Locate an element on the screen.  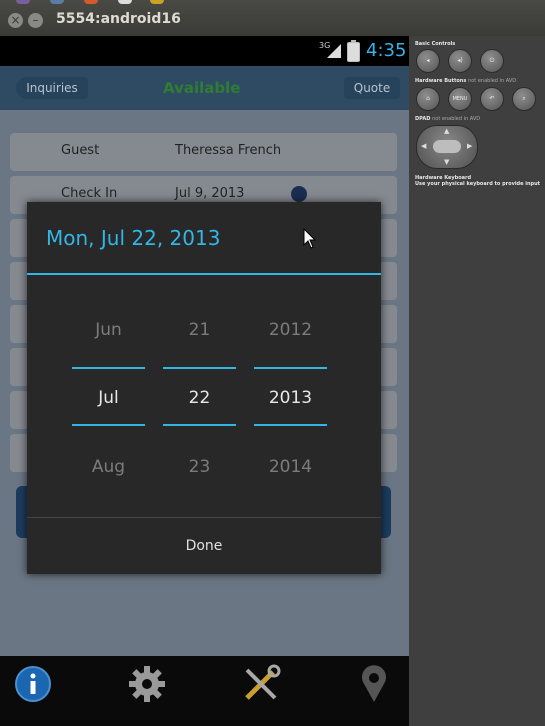
hardware-buttons-label: Hardware Buttons not enabled in AVD is located at coordinates (465, 81).